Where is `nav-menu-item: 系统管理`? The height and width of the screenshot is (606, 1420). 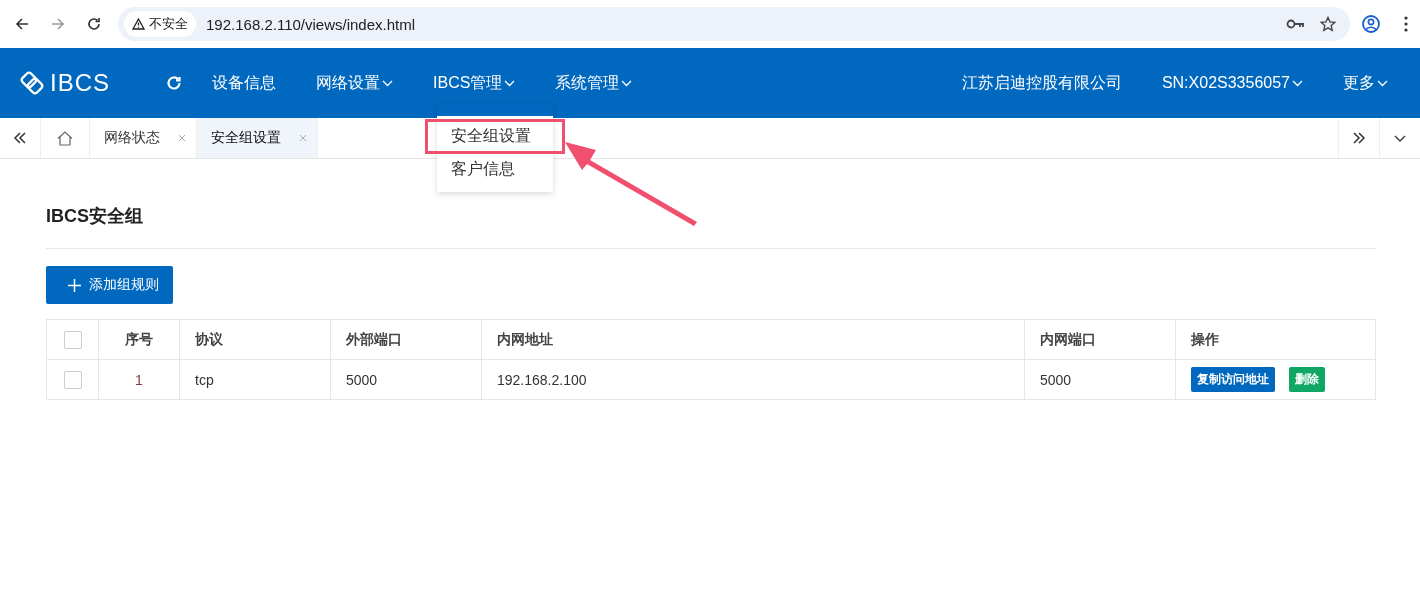 nav-menu-item: 系统管理 is located at coordinates (594, 83).